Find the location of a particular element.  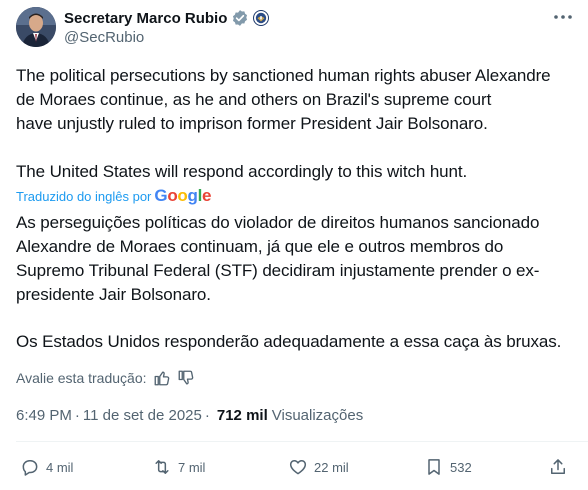

heart-icon is located at coordinates (298, 467).